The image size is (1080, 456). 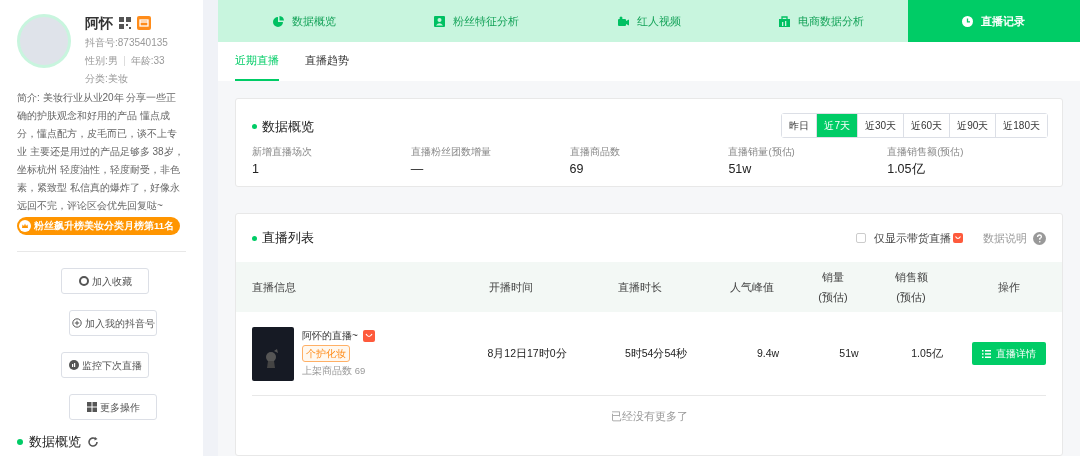 What do you see at coordinates (577, 169) in the screenshot?
I see `stat-value: 69` at bounding box center [577, 169].